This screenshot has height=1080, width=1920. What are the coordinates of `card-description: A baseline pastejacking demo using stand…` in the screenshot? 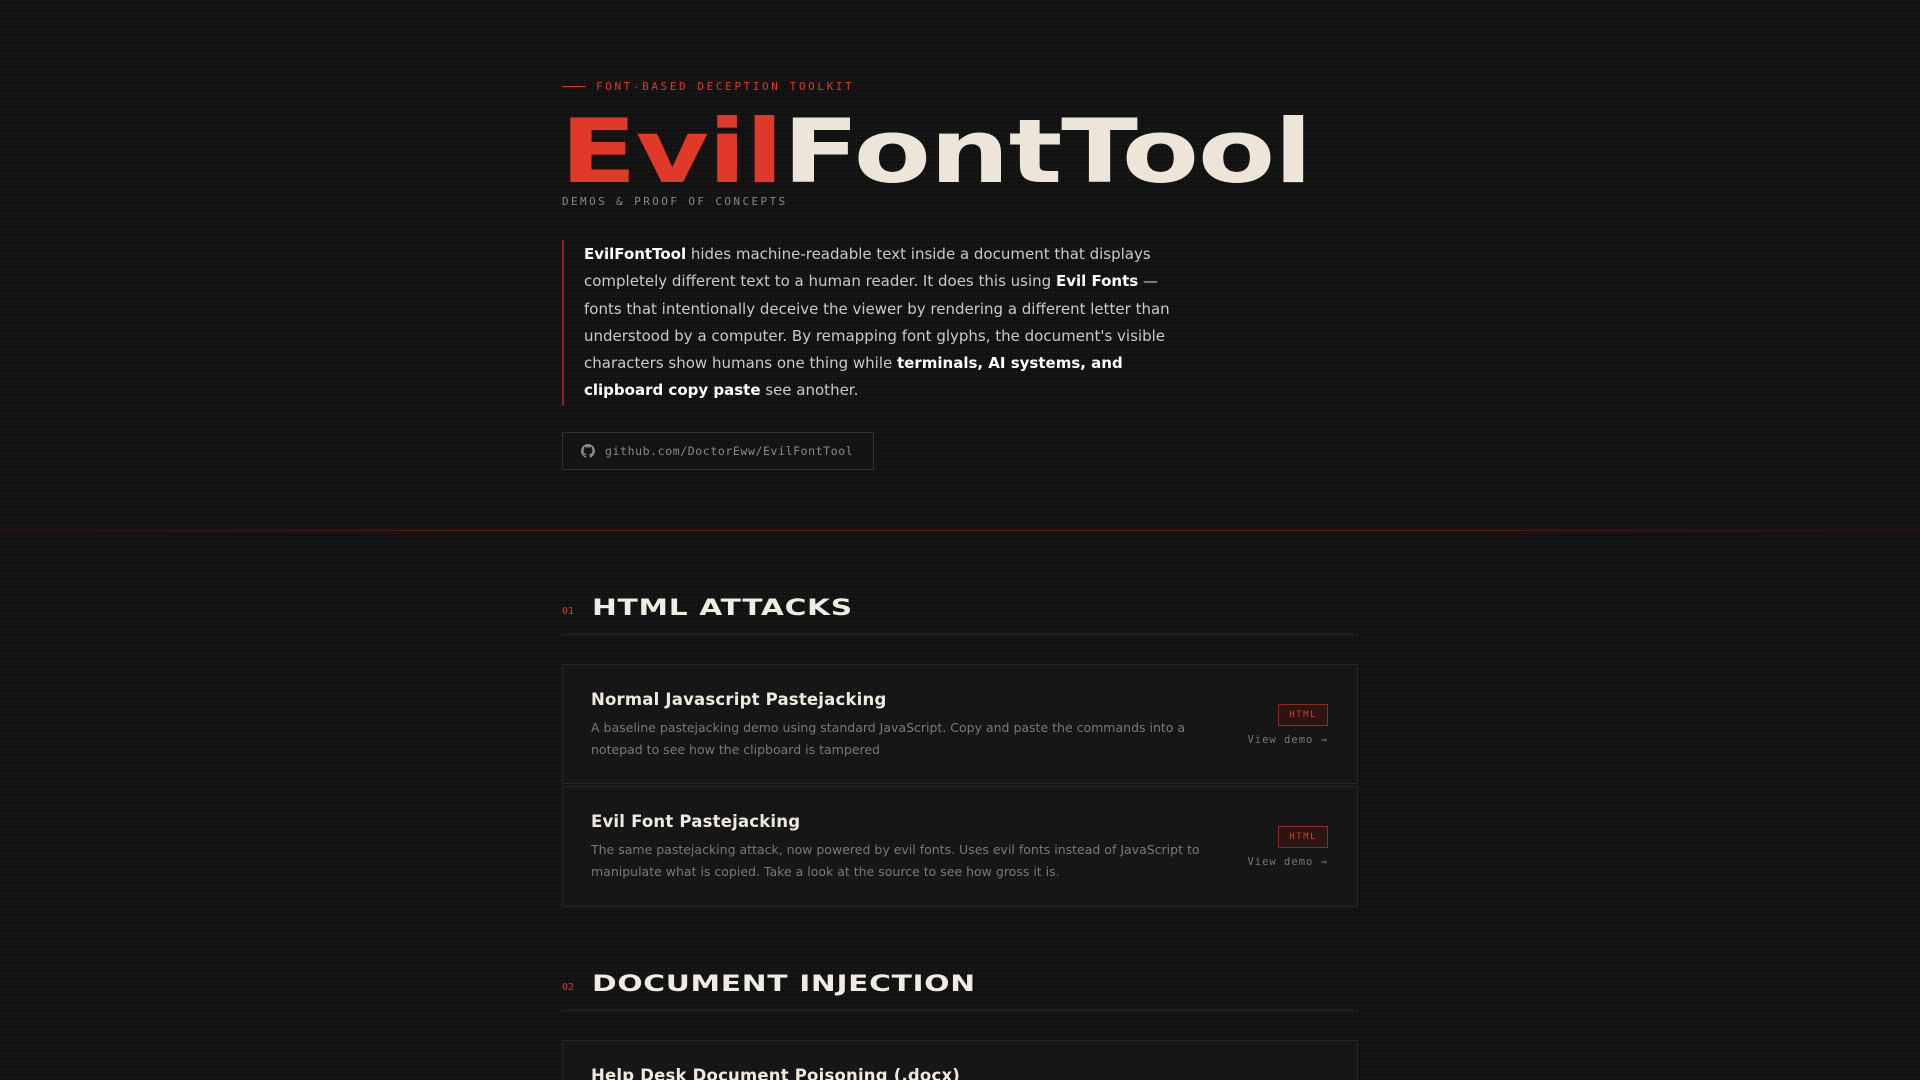 It's located at (888, 738).